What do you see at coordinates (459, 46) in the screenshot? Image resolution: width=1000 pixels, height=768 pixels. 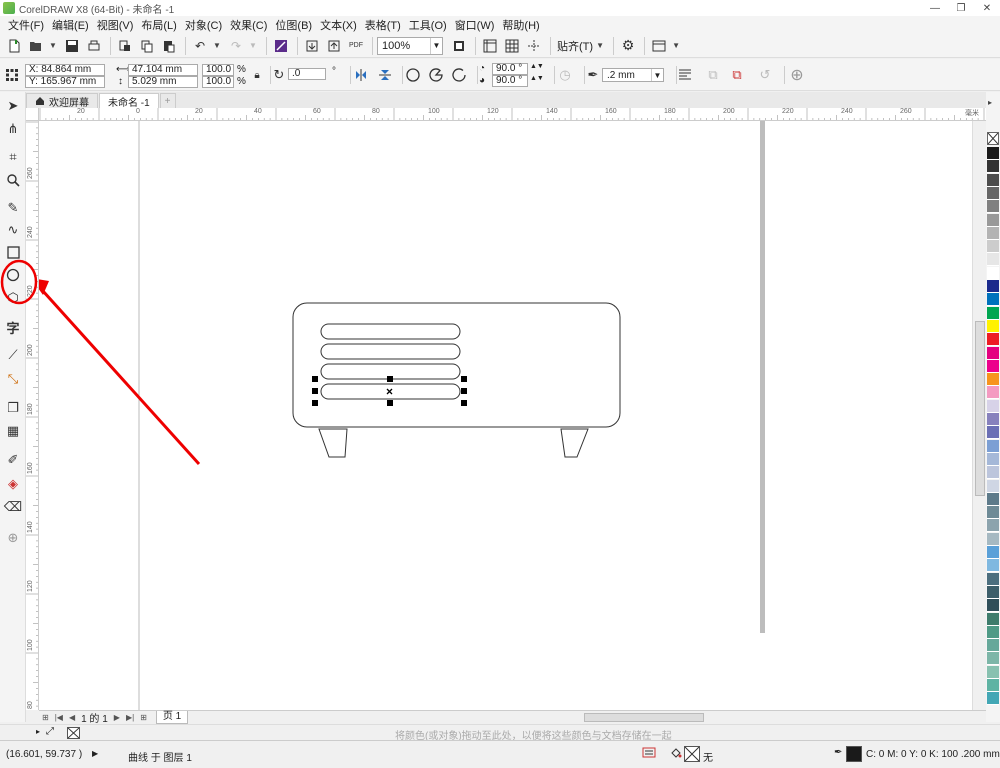 I see `full-screen-icon` at bounding box center [459, 46].